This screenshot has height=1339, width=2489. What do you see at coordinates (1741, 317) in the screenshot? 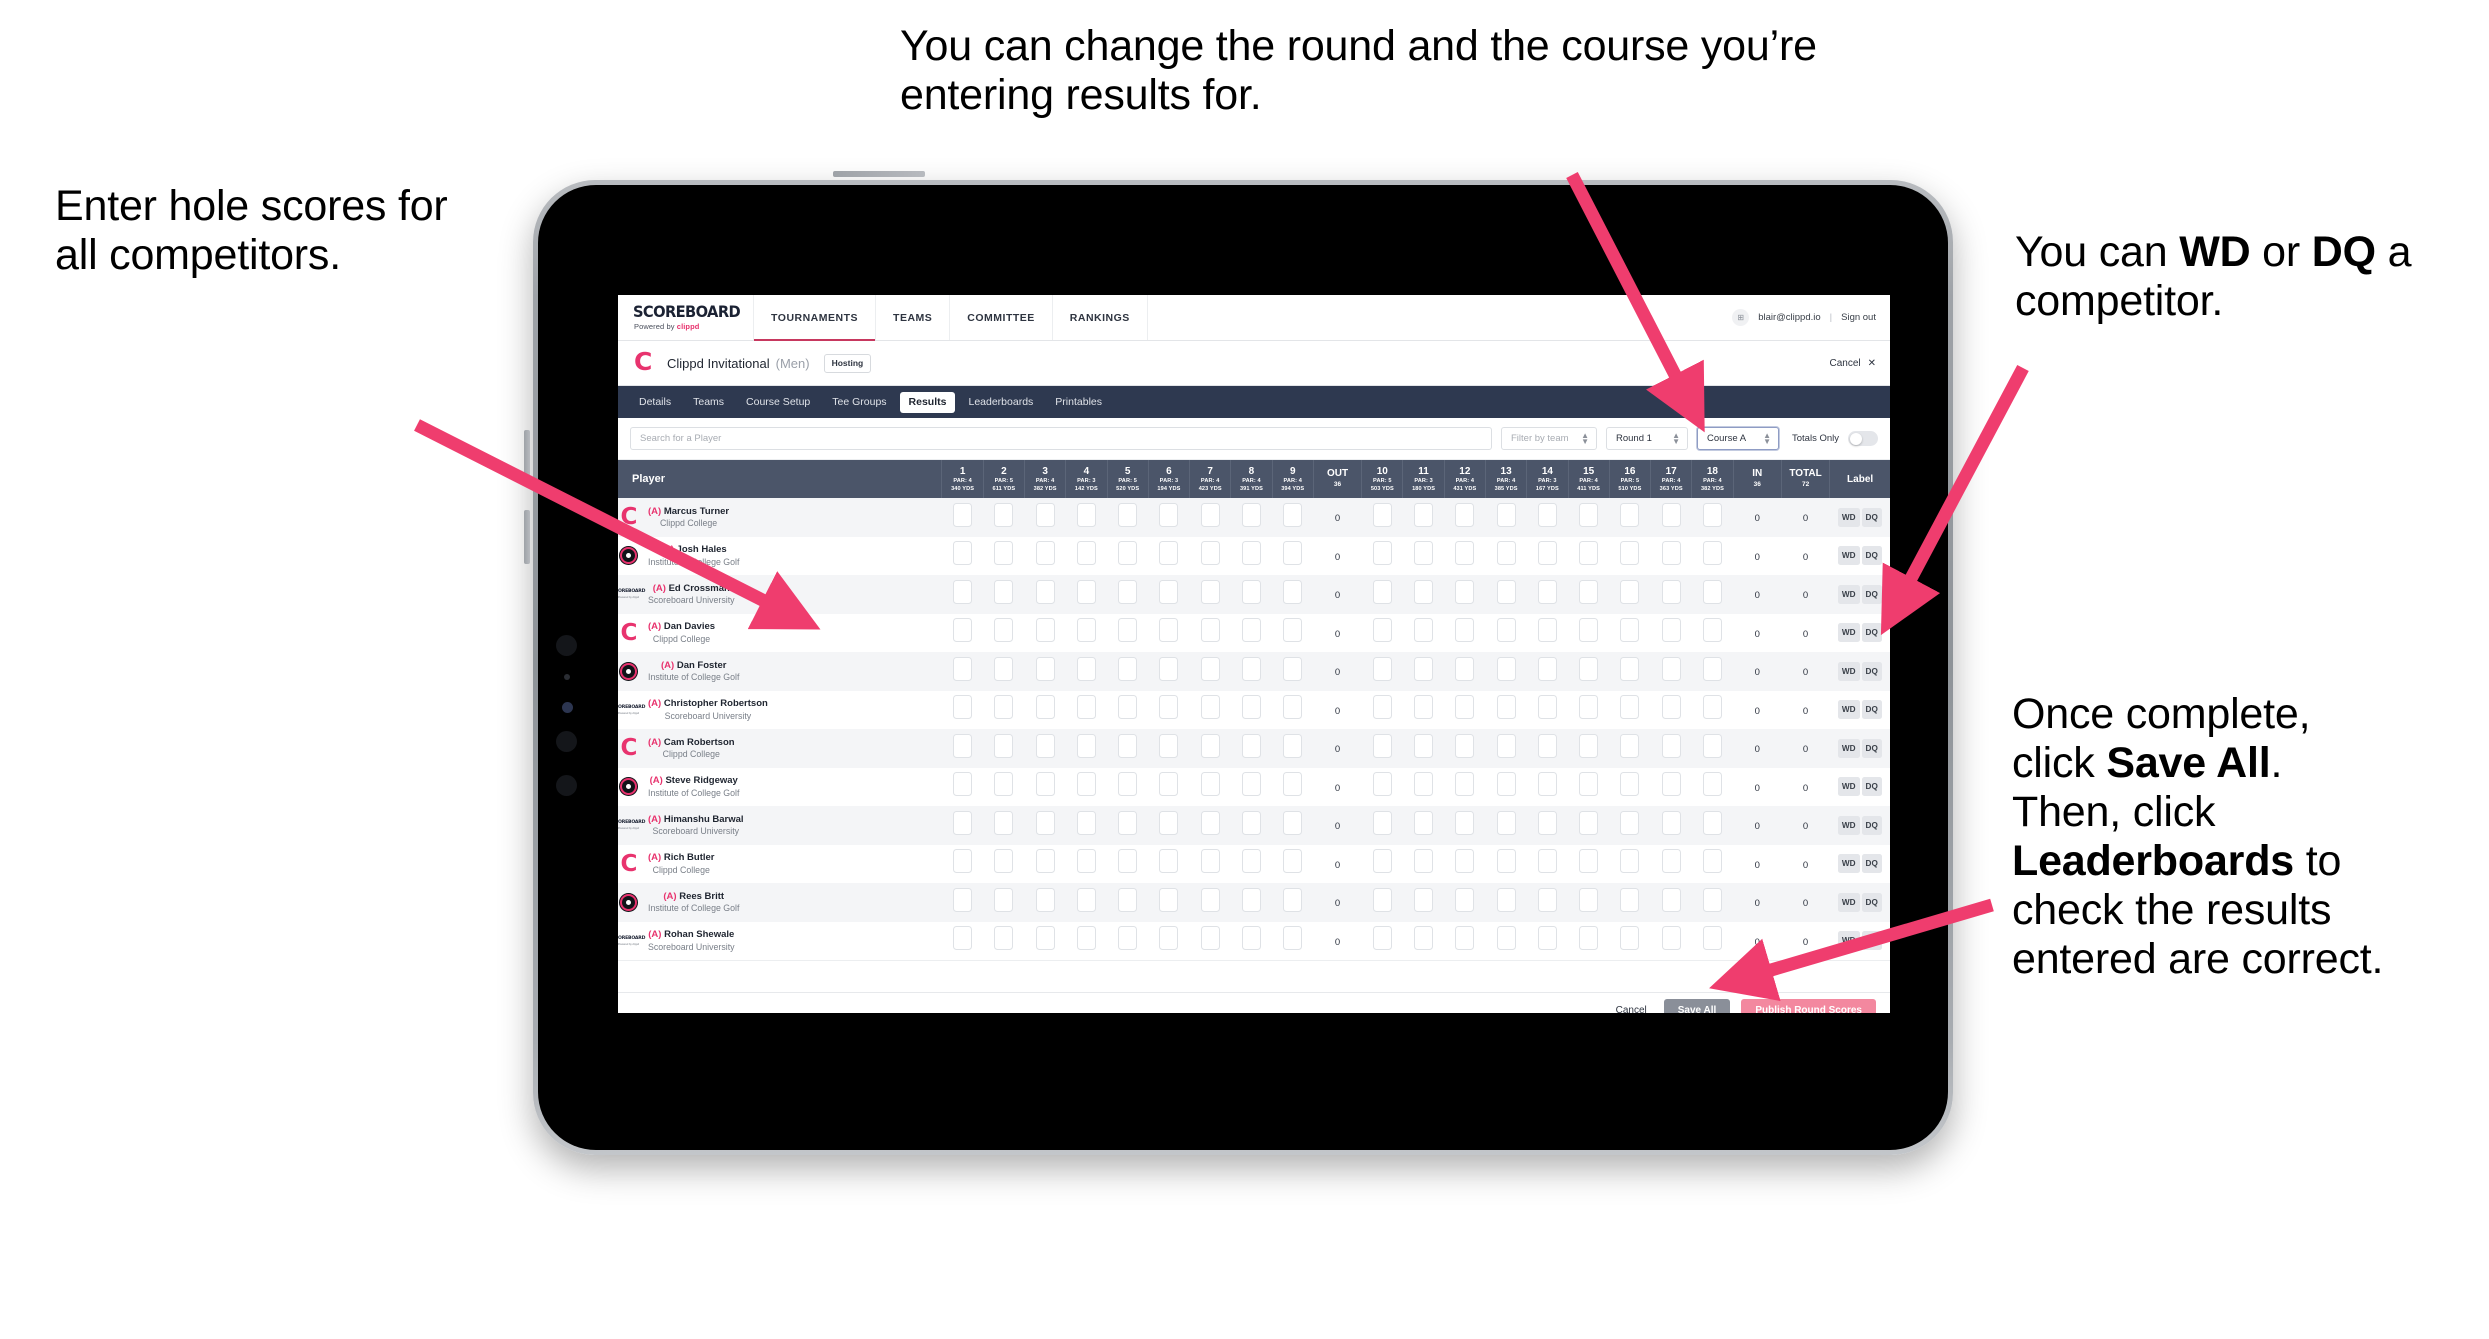
I see `avatar: ⊞` at bounding box center [1741, 317].